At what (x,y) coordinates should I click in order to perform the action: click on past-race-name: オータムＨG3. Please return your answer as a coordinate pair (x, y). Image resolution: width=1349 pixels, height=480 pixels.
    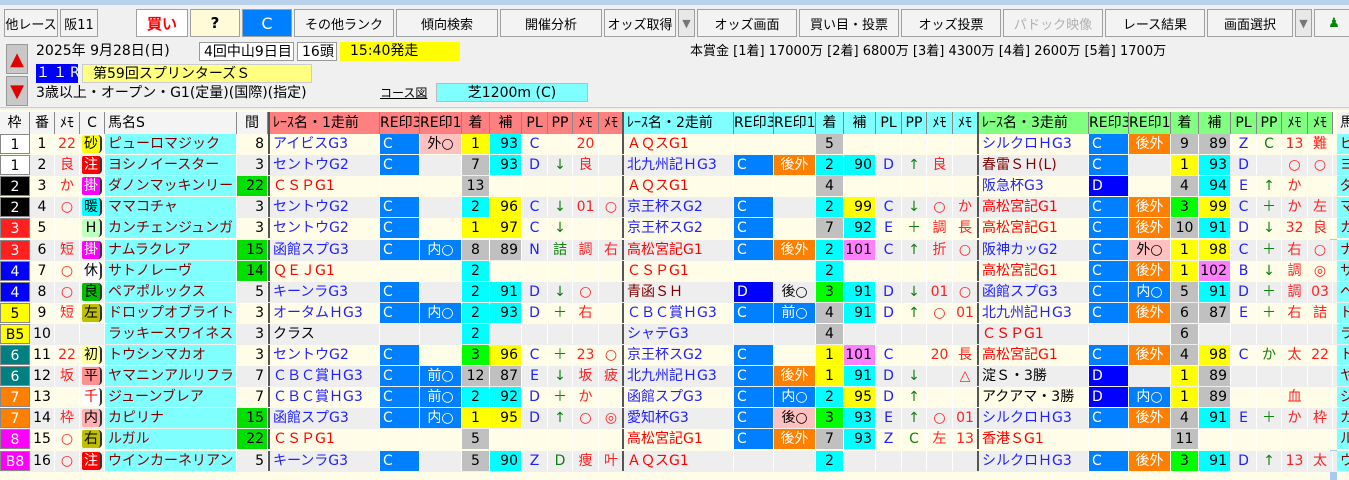
    Looking at the image, I should click on (324, 312).